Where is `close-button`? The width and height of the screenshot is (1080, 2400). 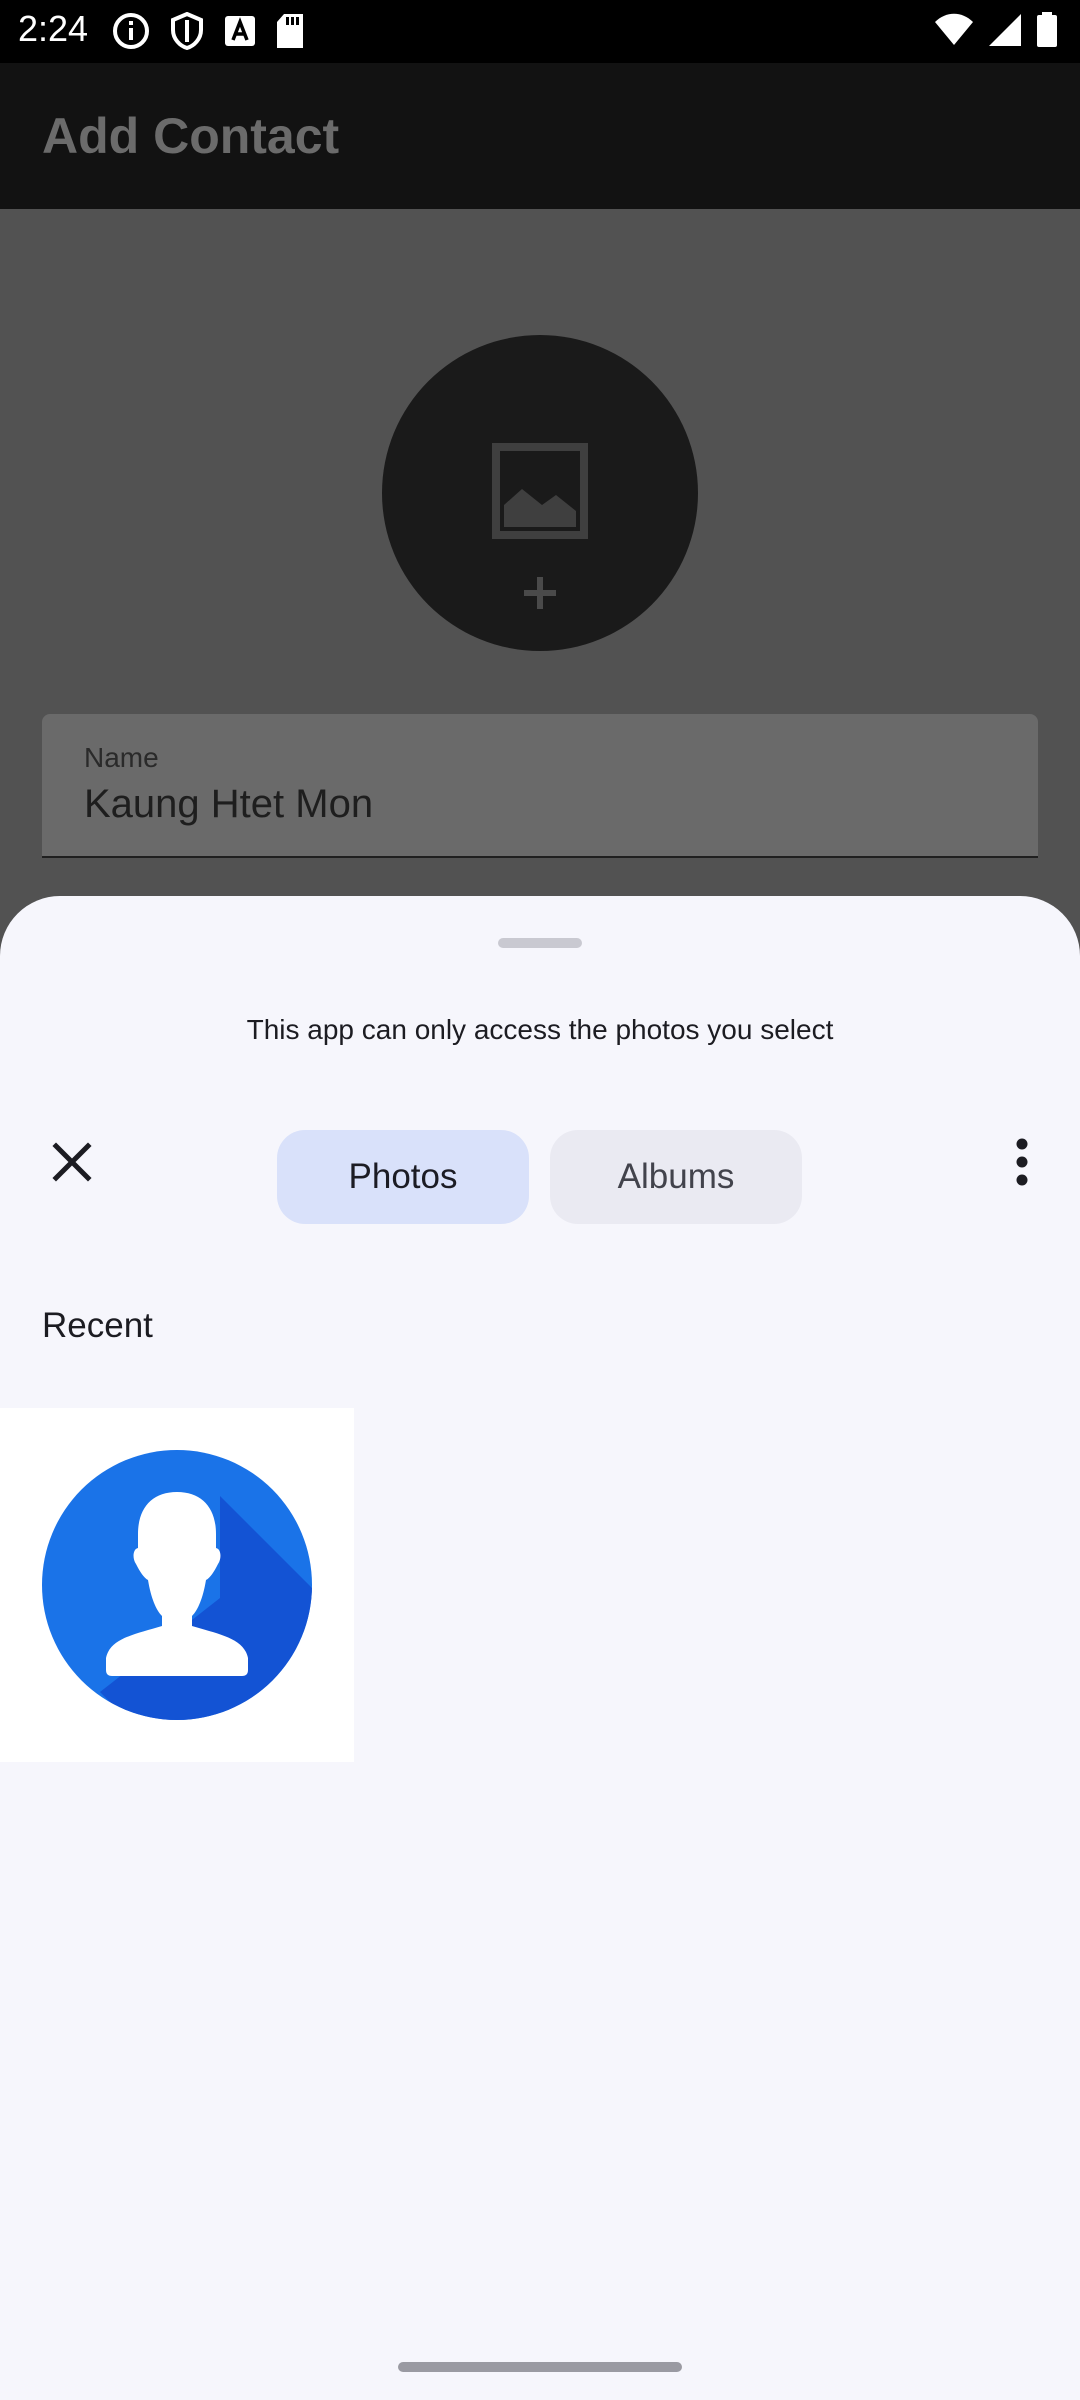
close-button is located at coordinates (72, 1164).